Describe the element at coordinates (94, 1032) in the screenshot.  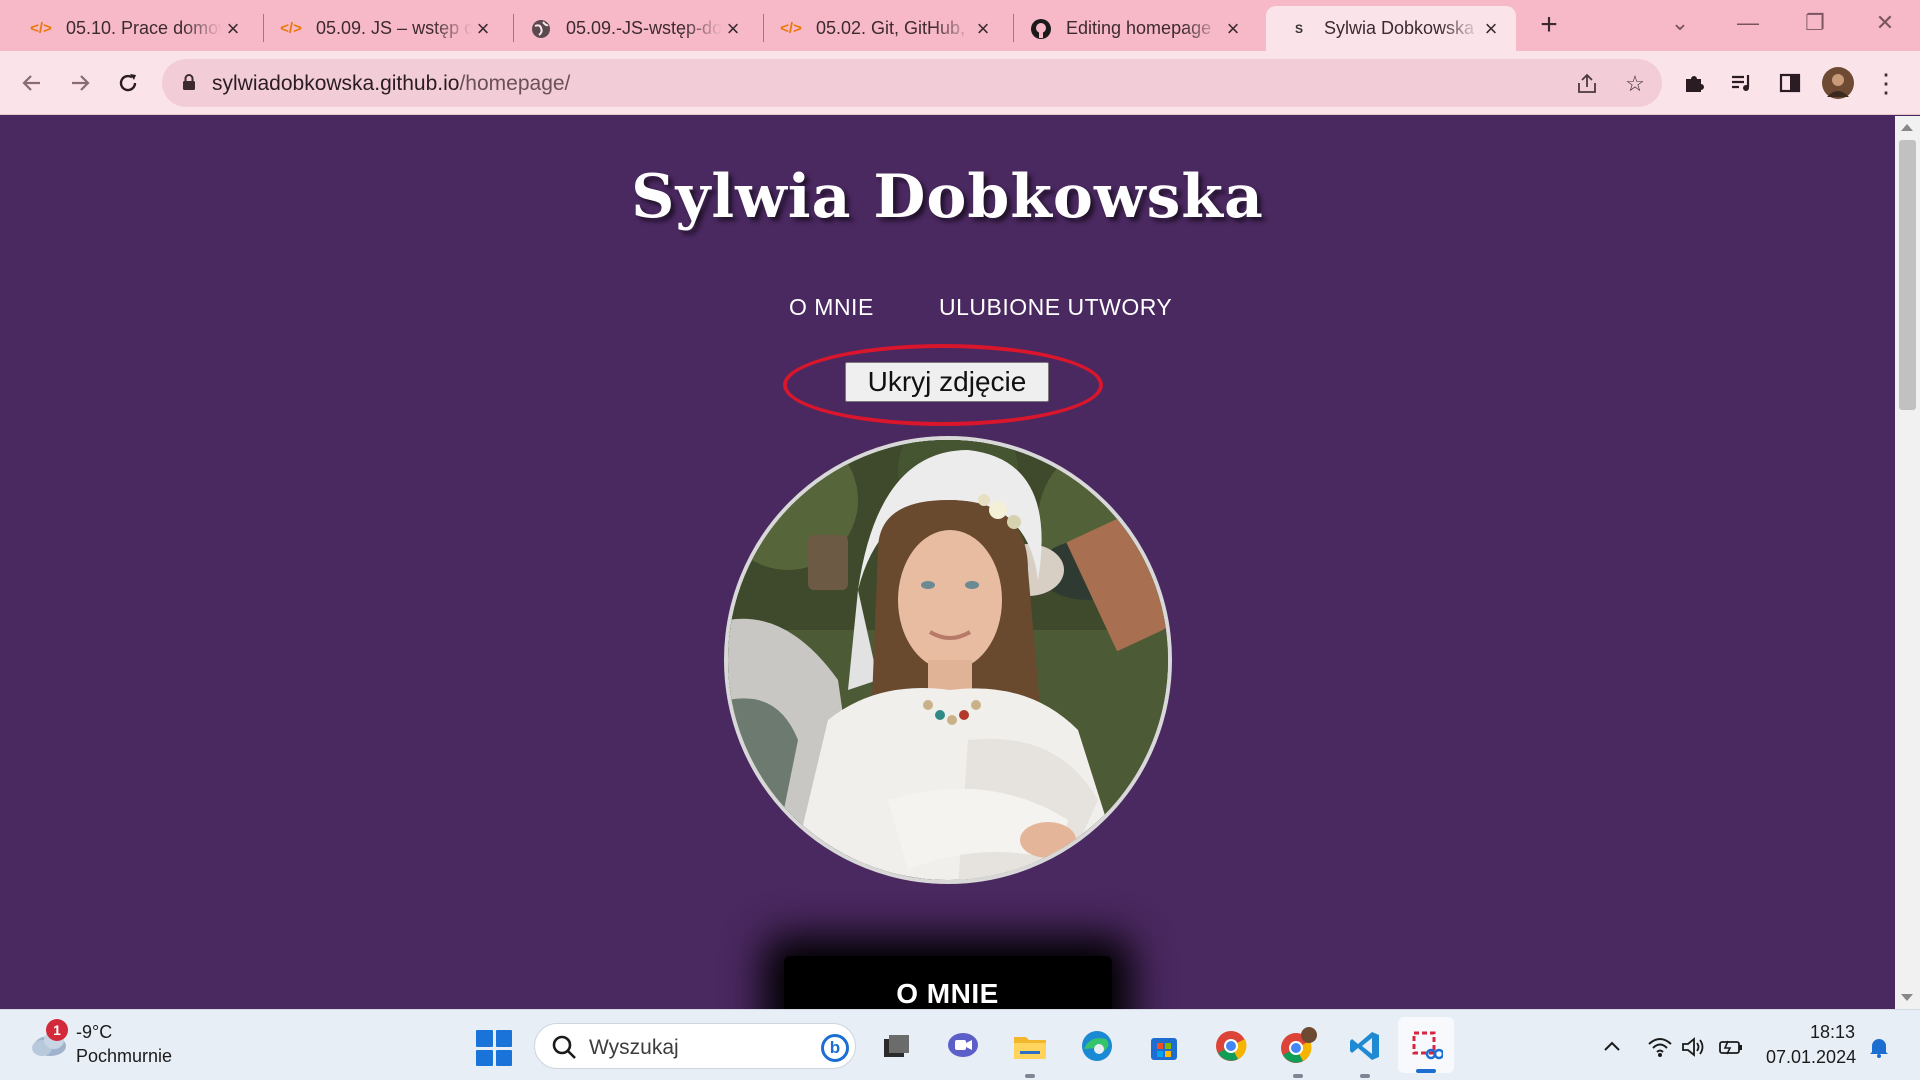
I see `weather-temperature: -9°C` at that location.